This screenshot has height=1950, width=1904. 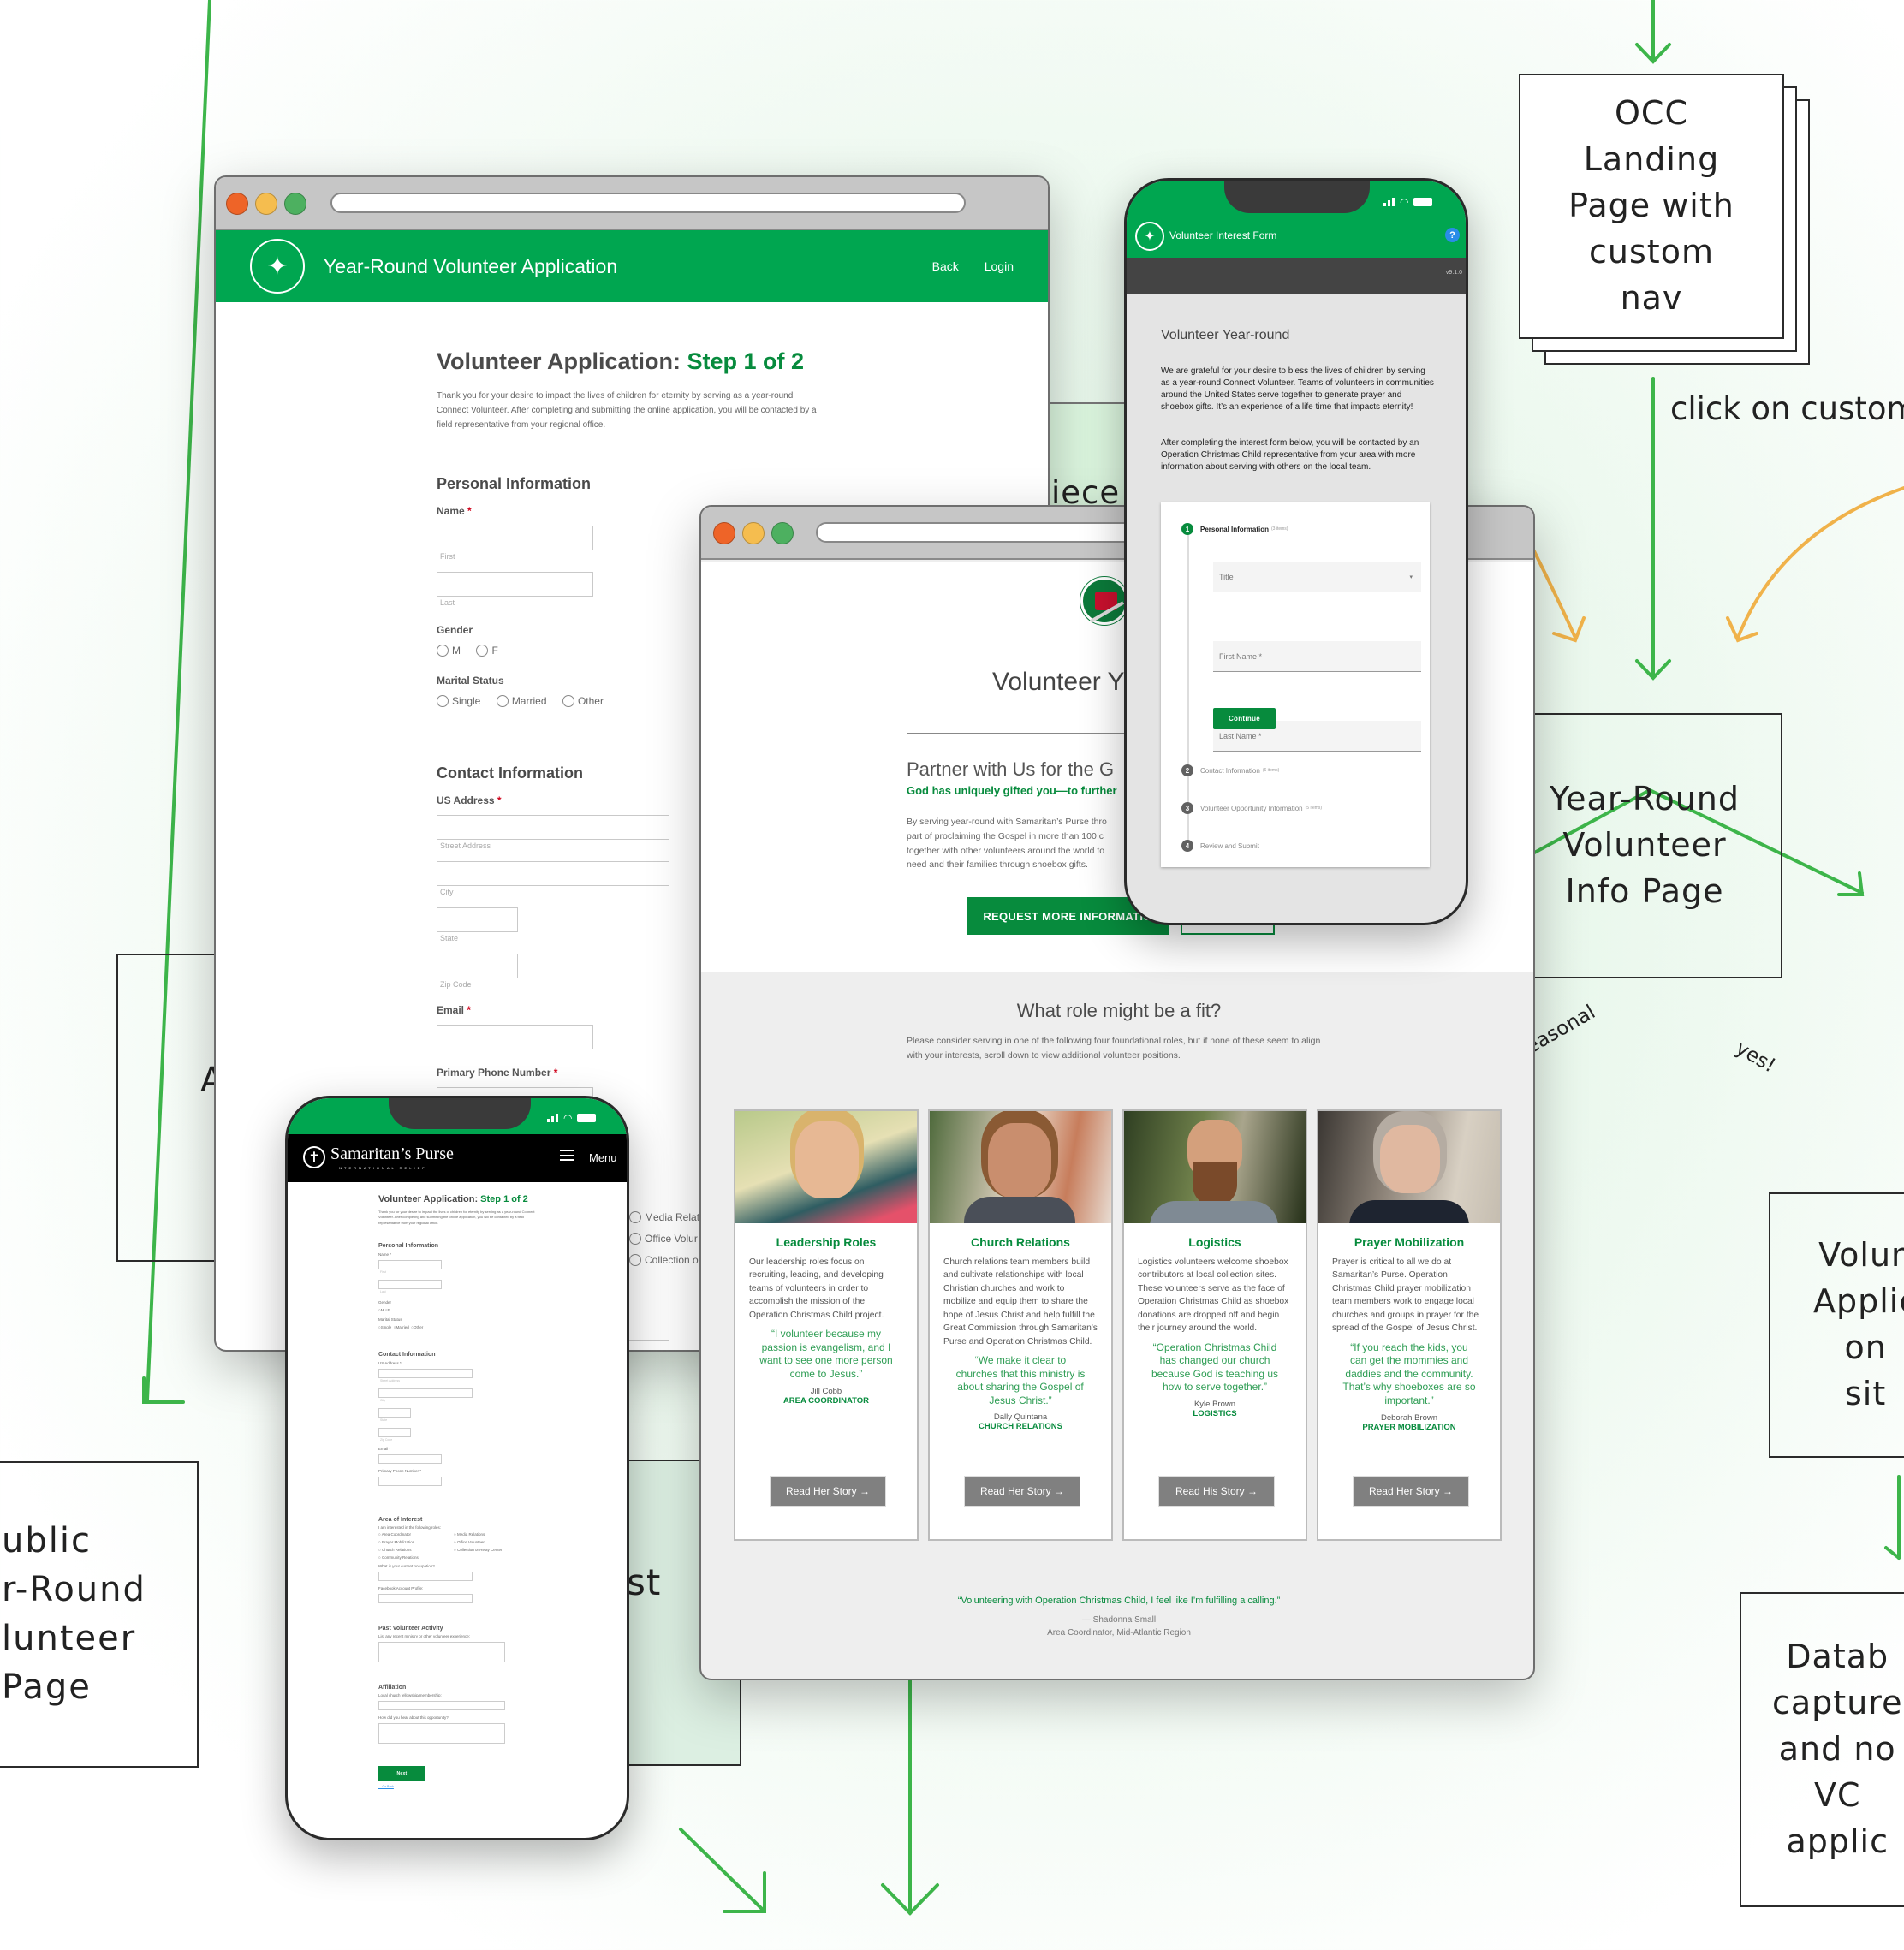 What do you see at coordinates (1214, 1404) in the screenshot?
I see `role-person: Kyle Brown` at bounding box center [1214, 1404].